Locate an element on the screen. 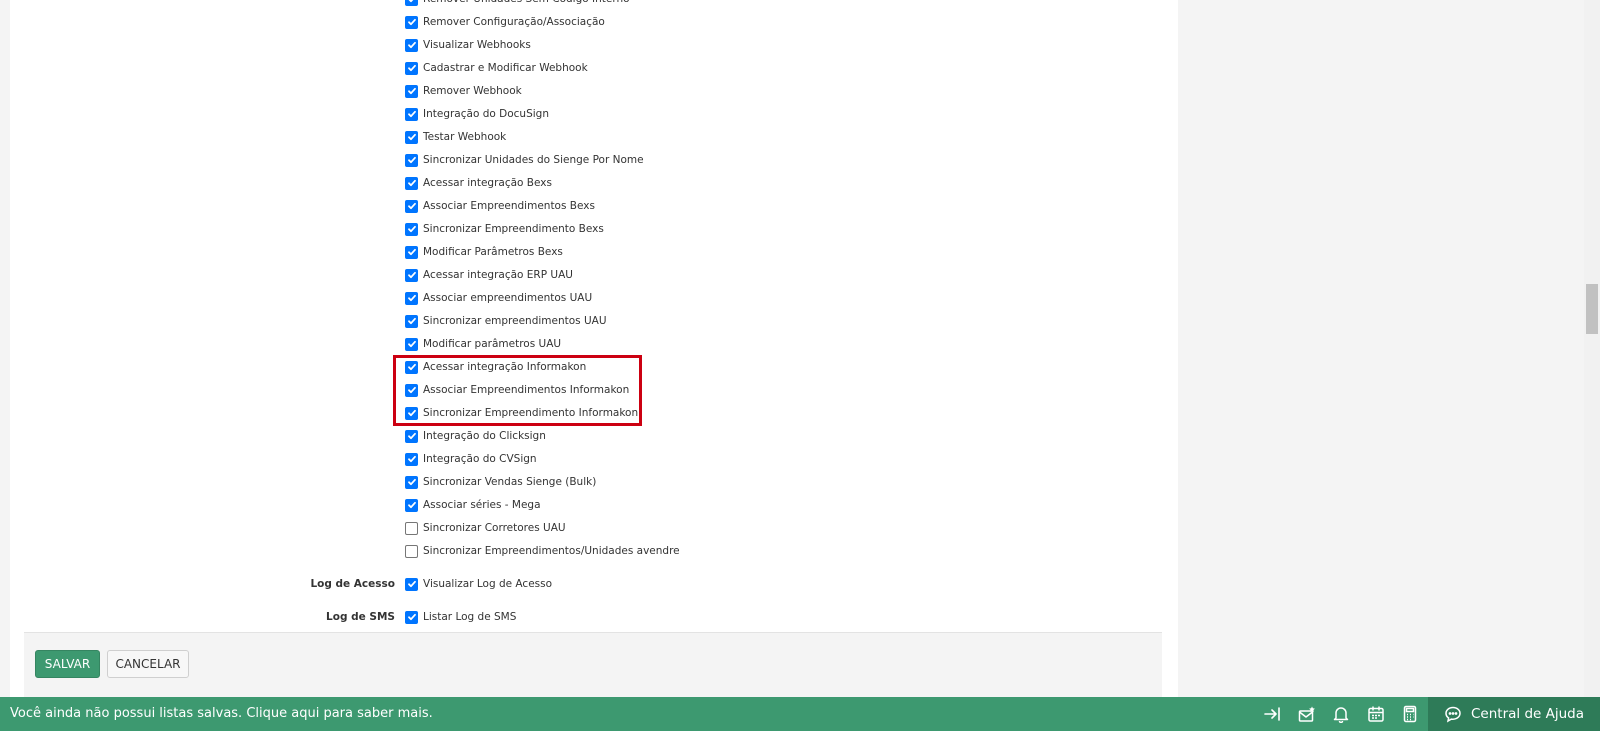  save-button: SALVAR is located at coordinates (67, 664).